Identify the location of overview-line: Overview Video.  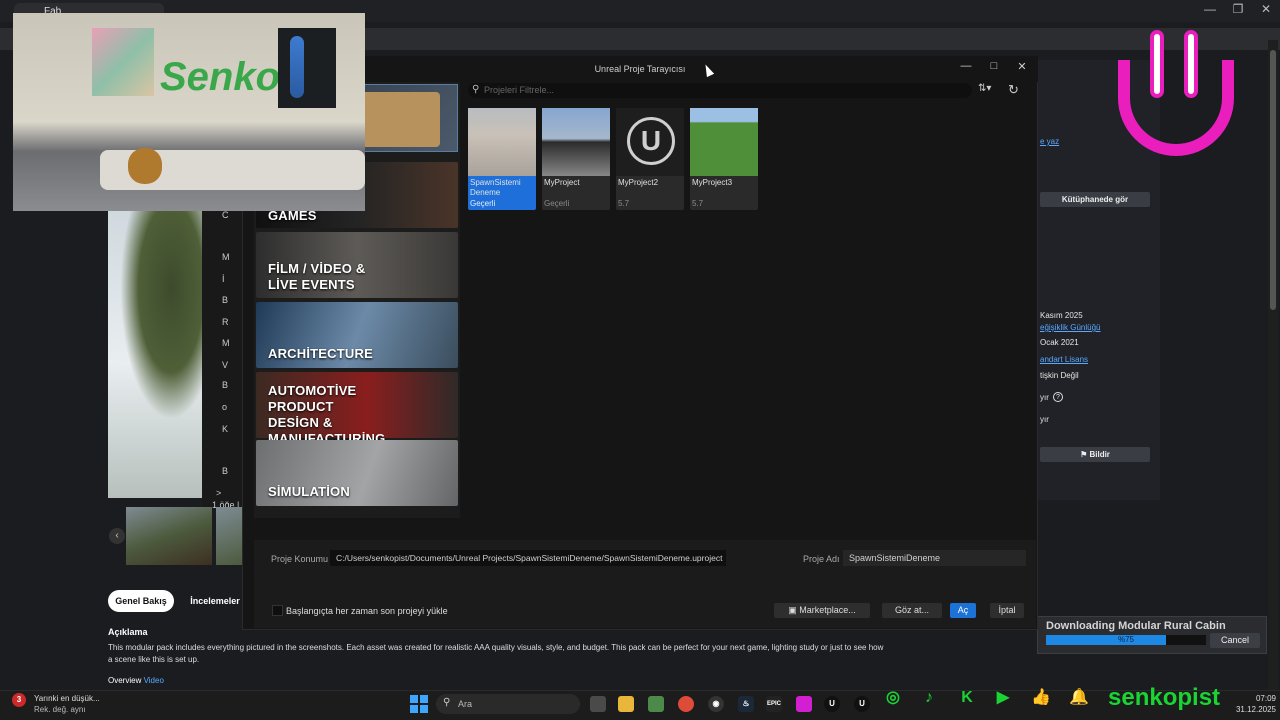
(136, 680).